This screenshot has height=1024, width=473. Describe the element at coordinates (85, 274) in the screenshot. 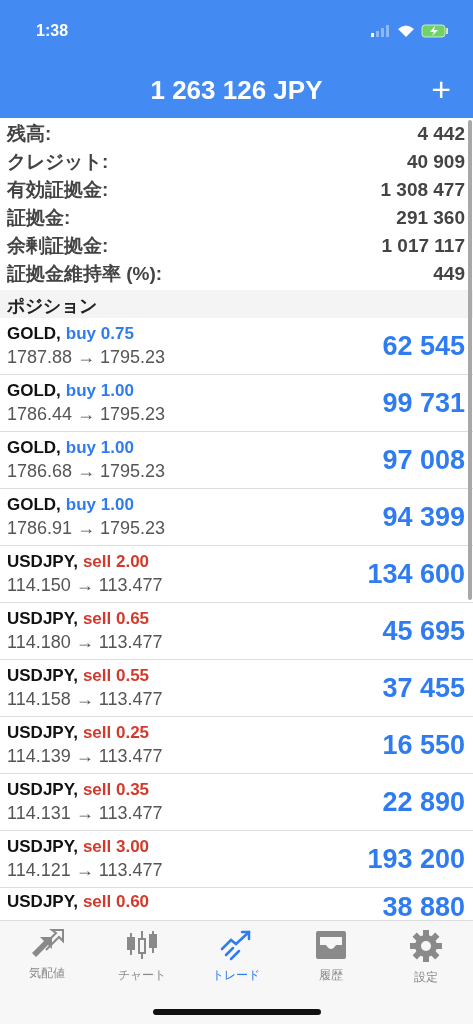

I see `summary-label: 証拠金維持率 (%):` at that location.